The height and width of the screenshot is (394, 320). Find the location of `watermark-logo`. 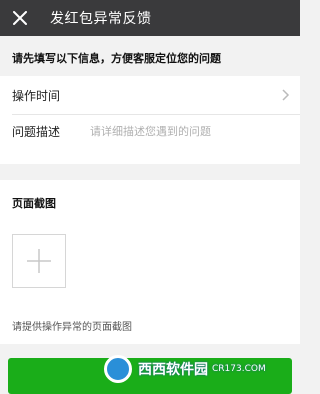

watermark-logo is located at coordinates (118, 369).